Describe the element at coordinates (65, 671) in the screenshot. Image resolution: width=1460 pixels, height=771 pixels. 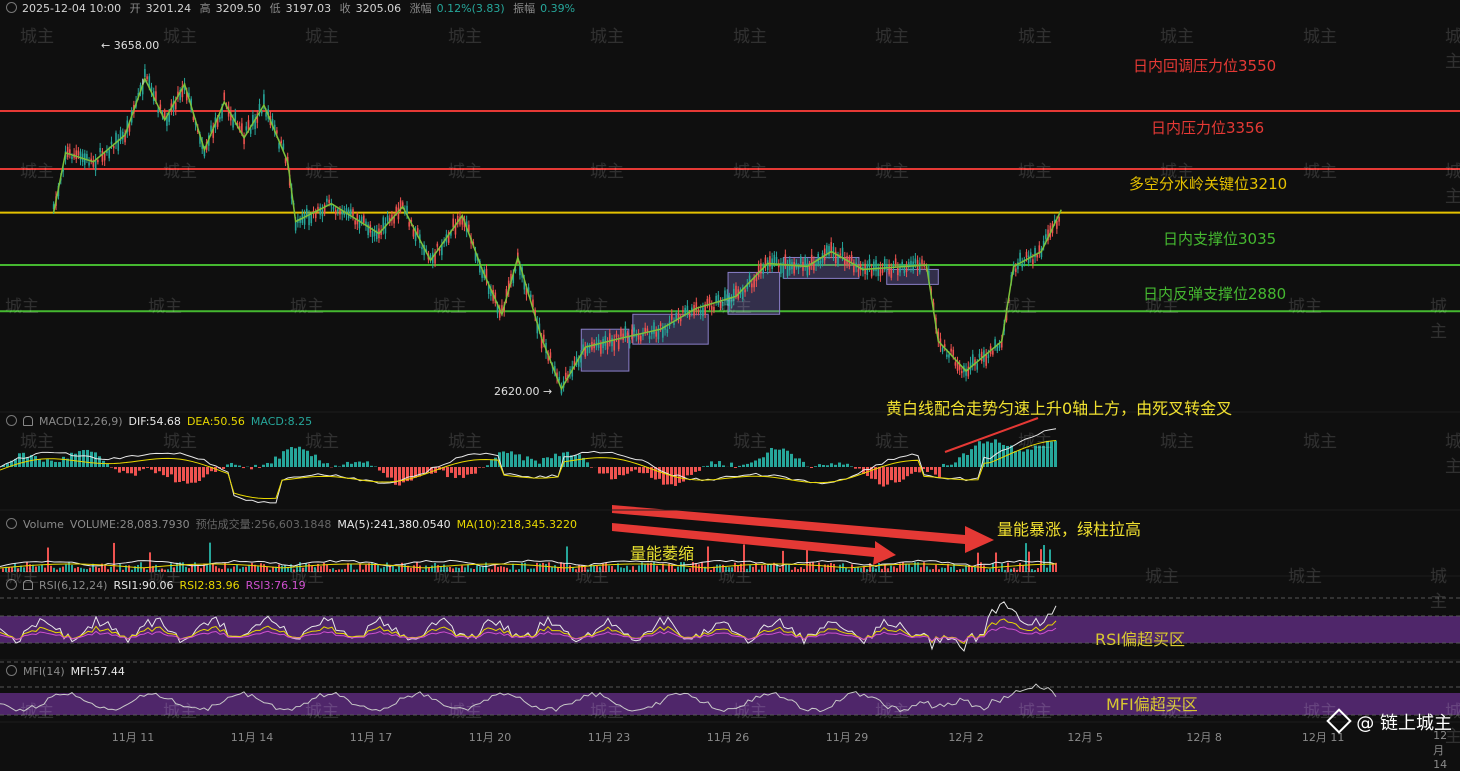
I see `mfi-legend: MFI(14)MFI:57.44` at that location.